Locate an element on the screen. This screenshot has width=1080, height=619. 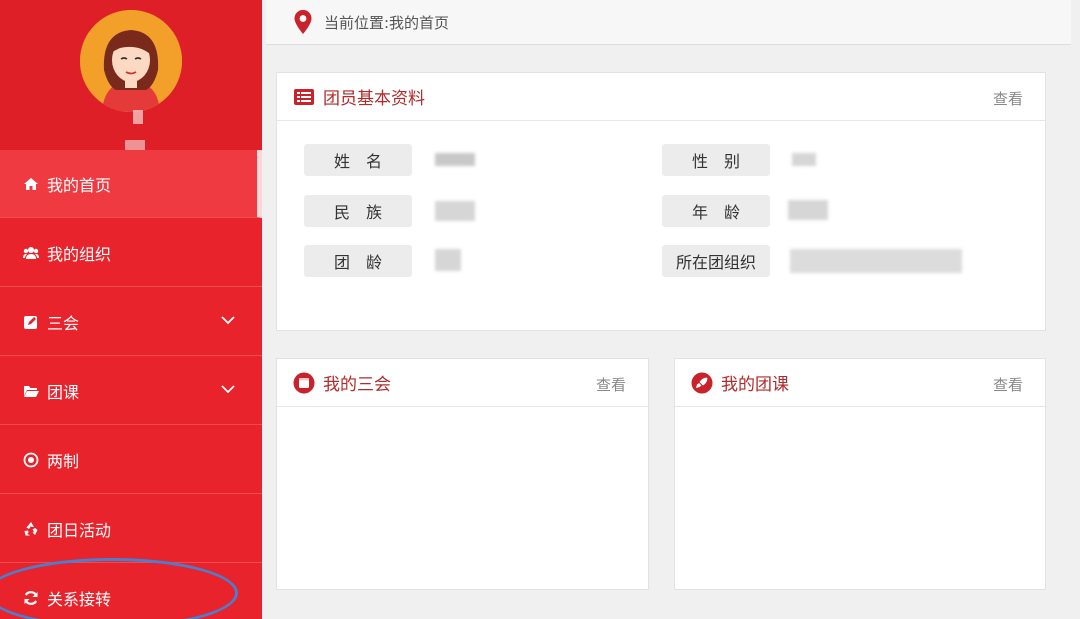
sidebar-item-label: 两制 is located at coordinates (63, 461).